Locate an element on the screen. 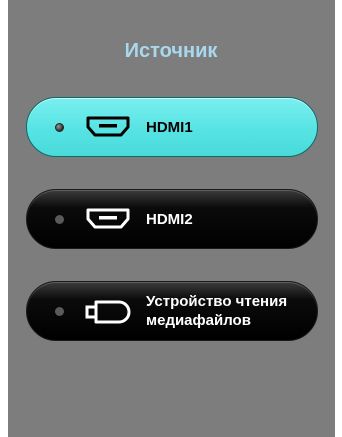 The image size is (342, 437). source-label-hdmi1: HDMI1 is located at coordinates (169, 127).